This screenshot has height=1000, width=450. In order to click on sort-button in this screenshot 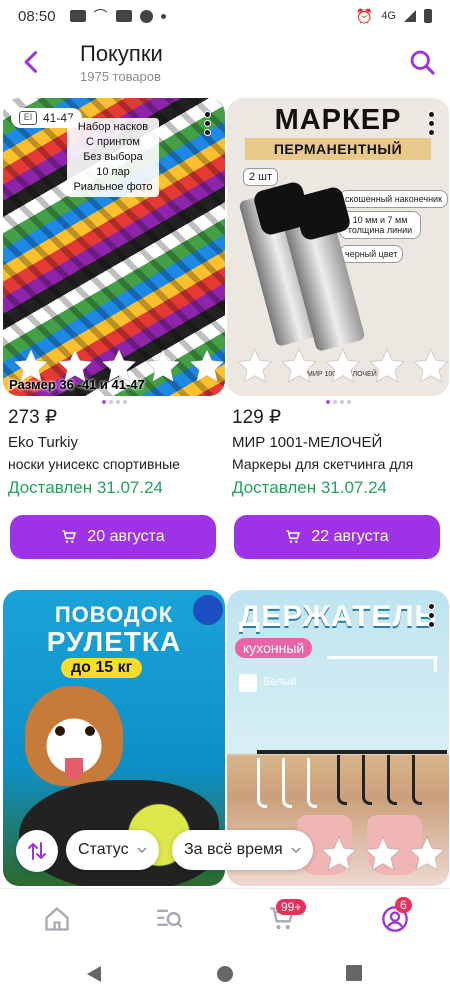, I will do `click(37, 851)`.